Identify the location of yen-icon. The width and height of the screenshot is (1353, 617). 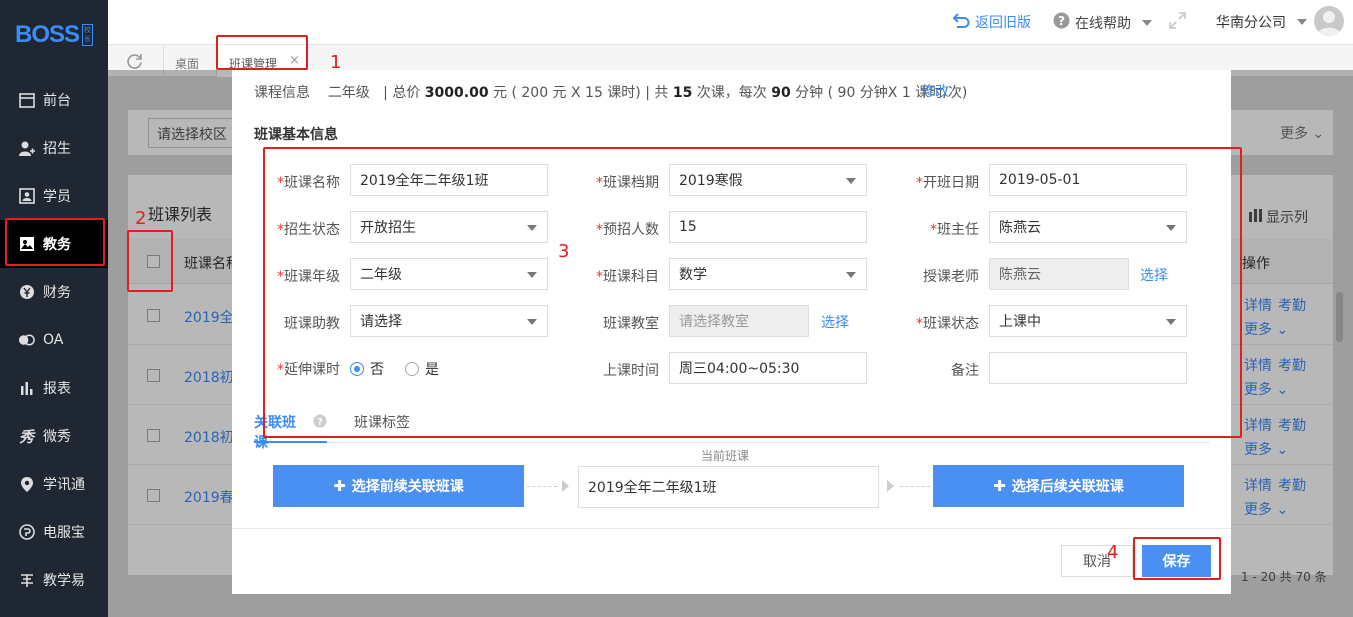
(26, 292).